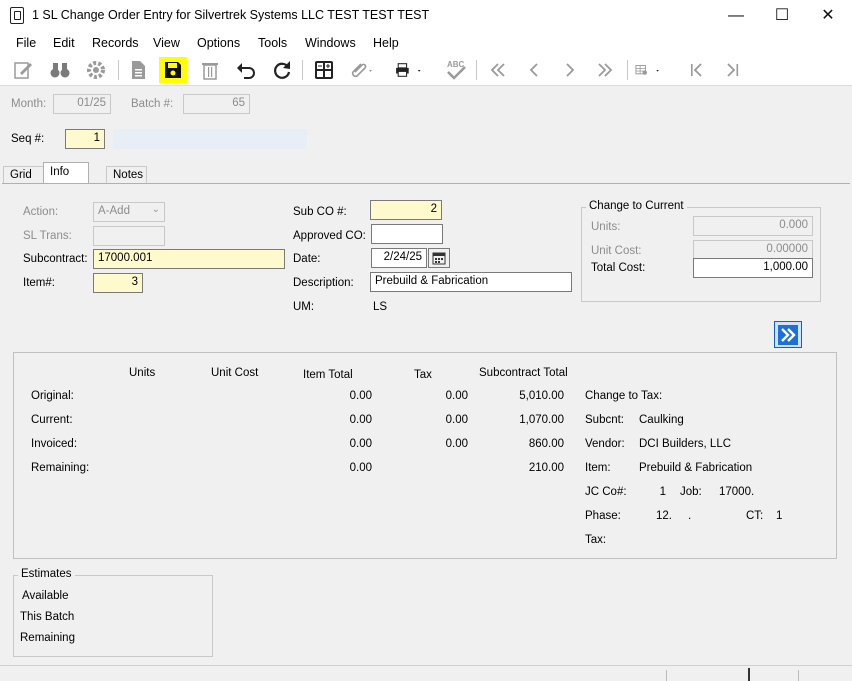 Image resolution: width=852 pixels, height=681 pixels. Describe the element at coordinates (406, 210) in the screenshot. I see `sub-co-field: 2` at that location.